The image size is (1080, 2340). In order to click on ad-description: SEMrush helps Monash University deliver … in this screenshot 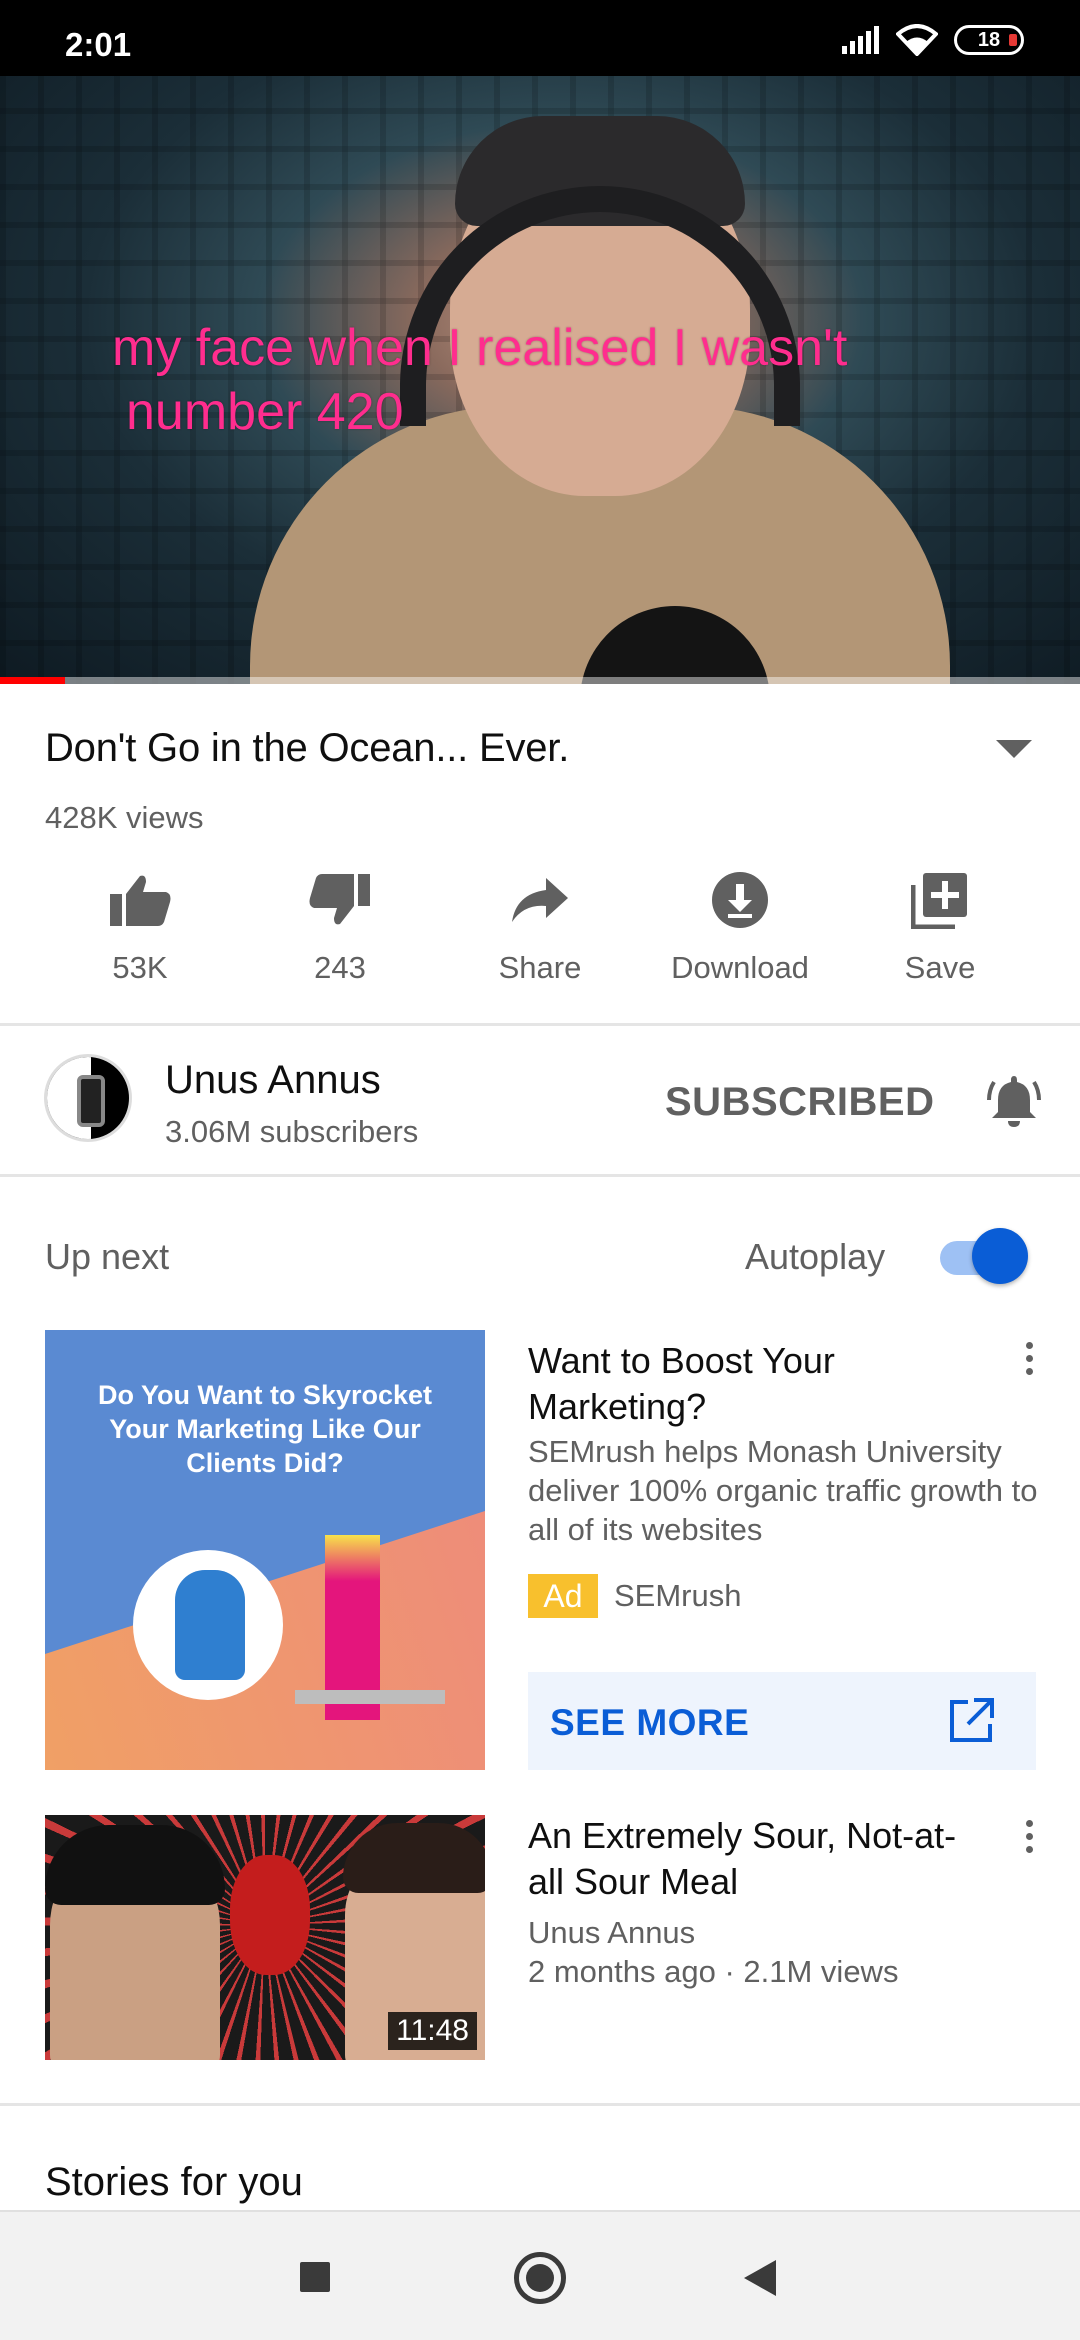, I will do `click(783, 1490)`.